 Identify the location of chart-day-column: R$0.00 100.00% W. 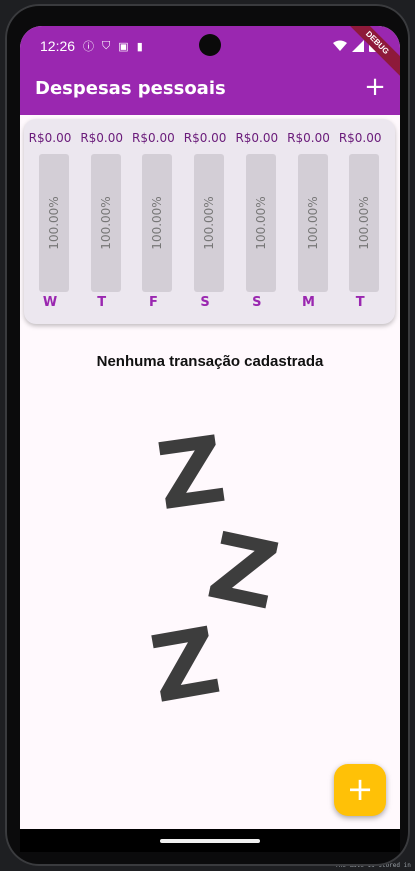
(50, 221).